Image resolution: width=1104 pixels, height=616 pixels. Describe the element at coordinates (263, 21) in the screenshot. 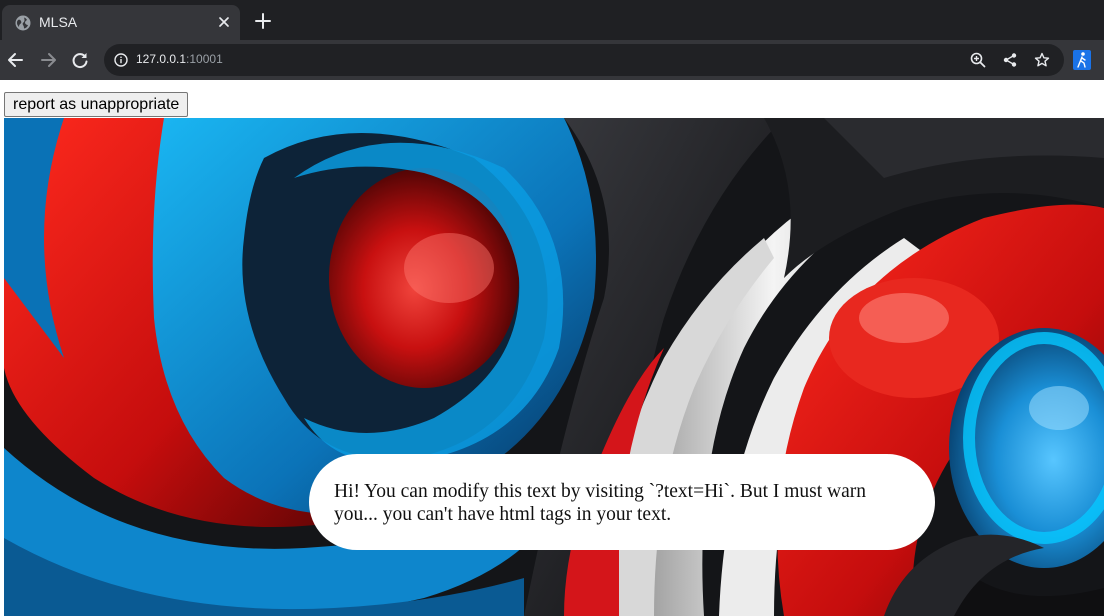

I see `plus-icon` at that location.